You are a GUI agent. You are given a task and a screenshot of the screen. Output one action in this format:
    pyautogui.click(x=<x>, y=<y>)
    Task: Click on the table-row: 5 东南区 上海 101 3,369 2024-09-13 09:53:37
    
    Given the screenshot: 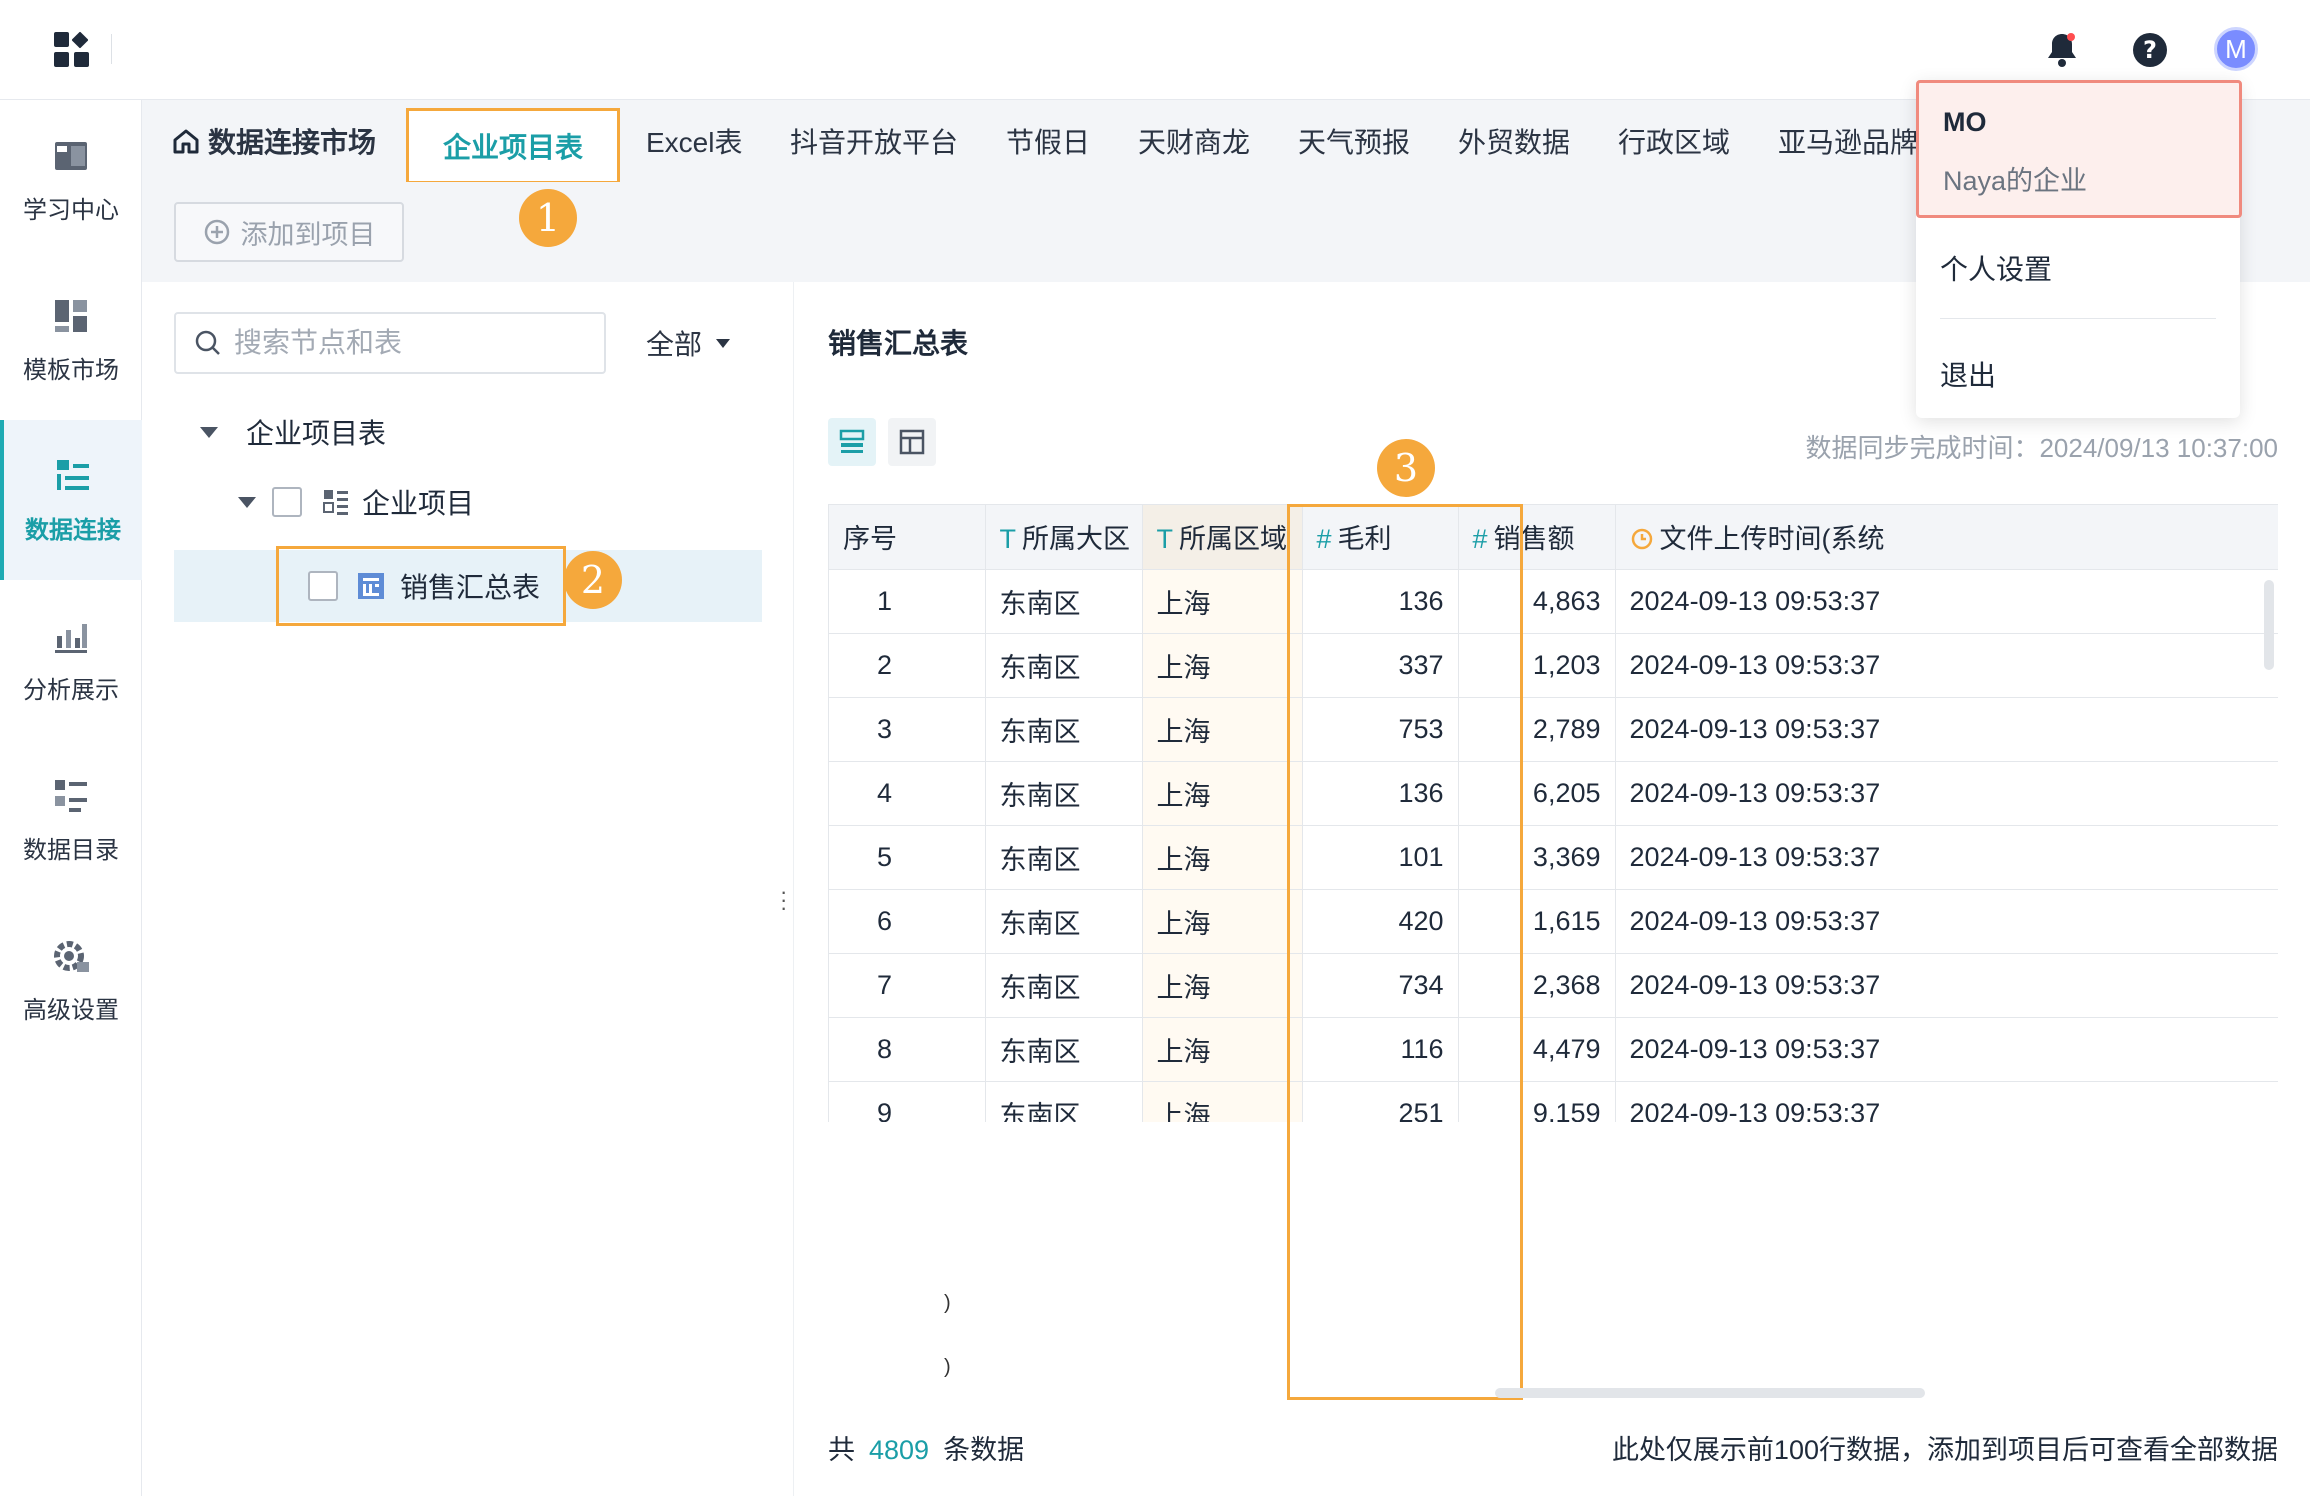 What is the action you would take?
    pyautogui.click(x=1553, y=857)
    